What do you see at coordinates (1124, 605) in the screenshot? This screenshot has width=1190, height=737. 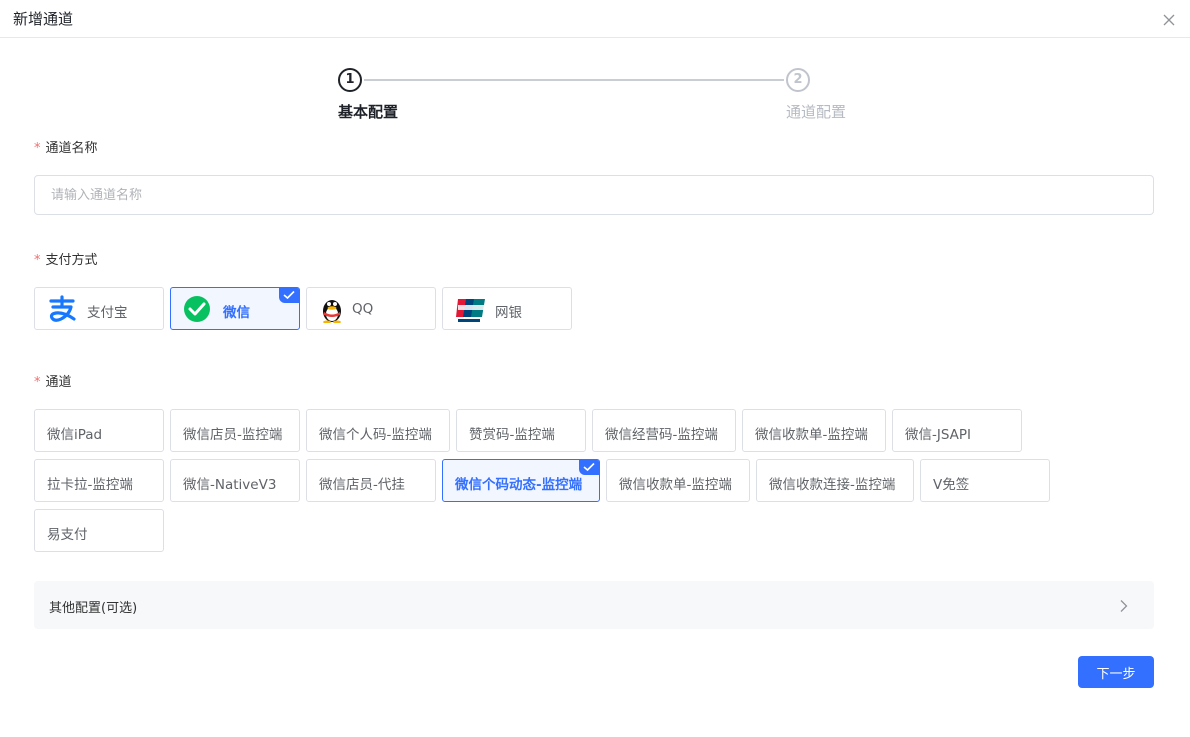 I see `chevron-right-icon` at bounding box center [1124, 605].